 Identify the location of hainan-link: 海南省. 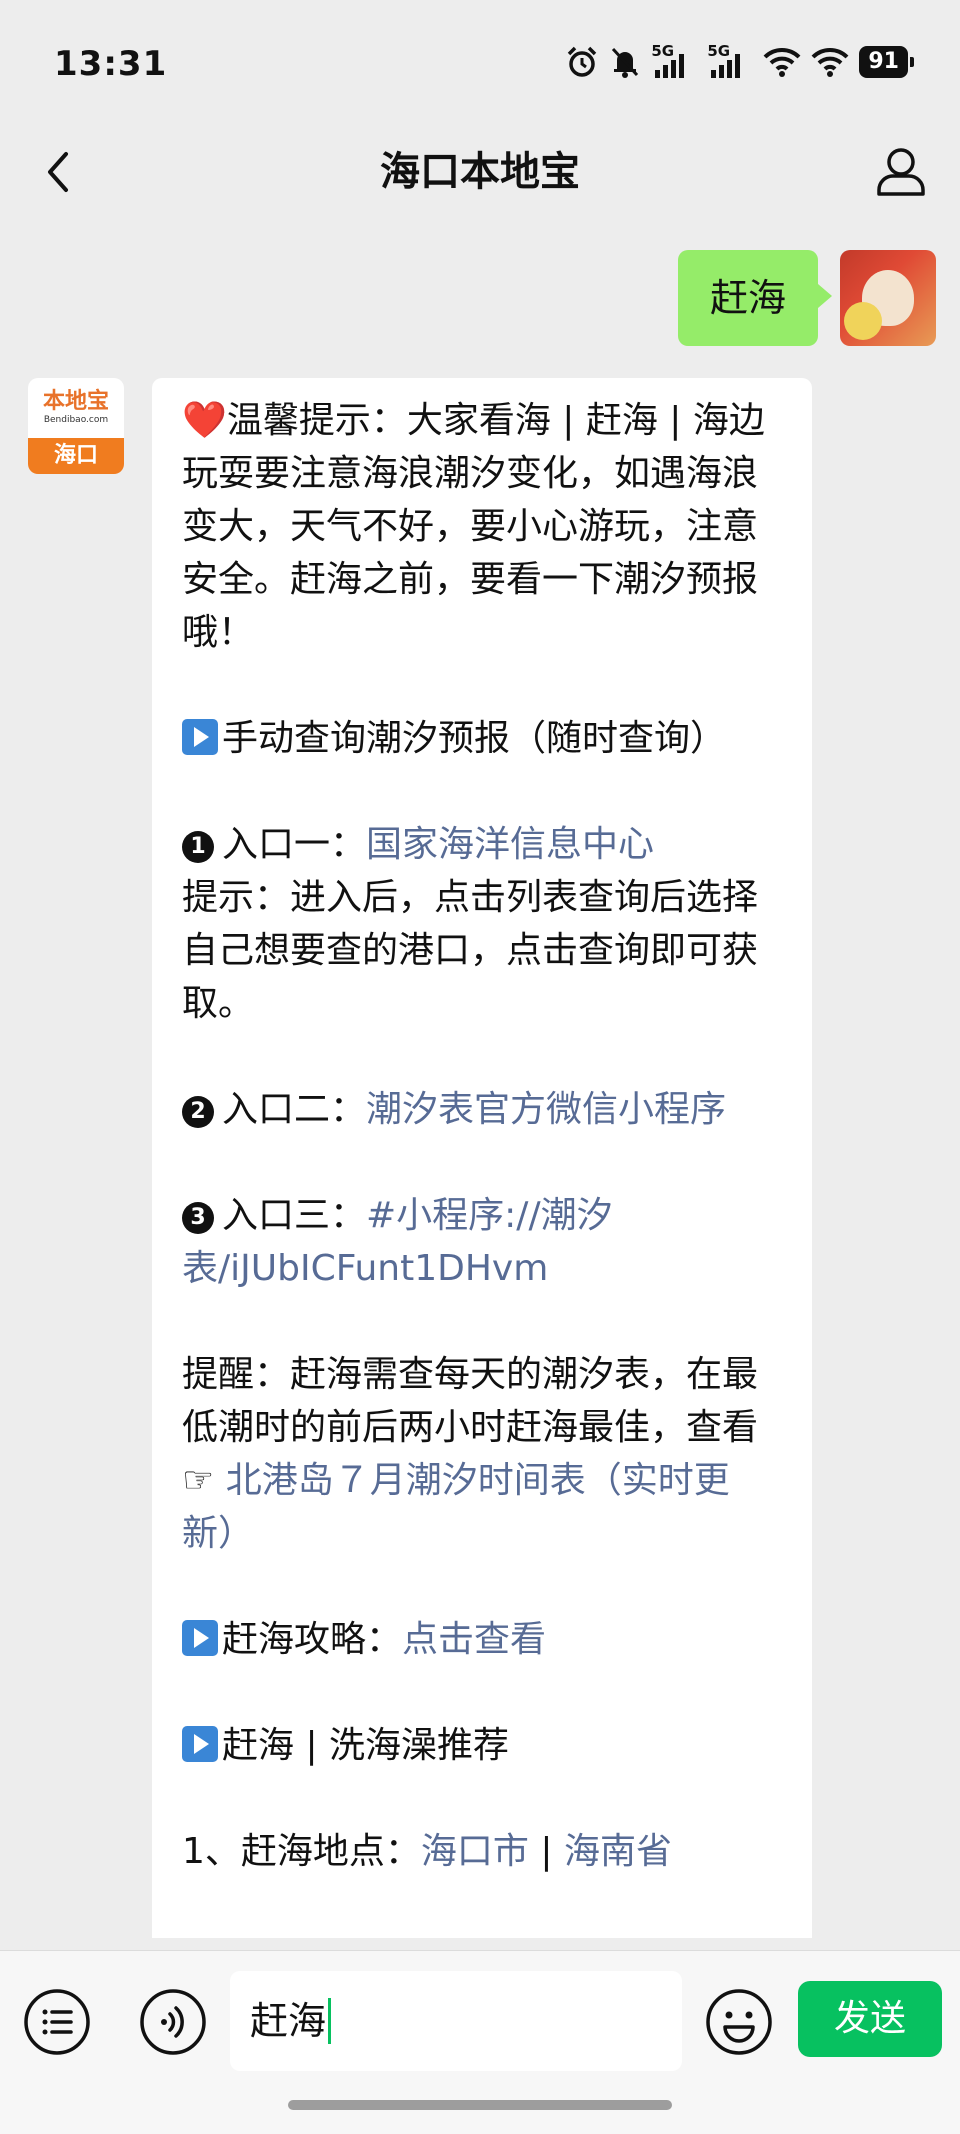
(618, 1851).